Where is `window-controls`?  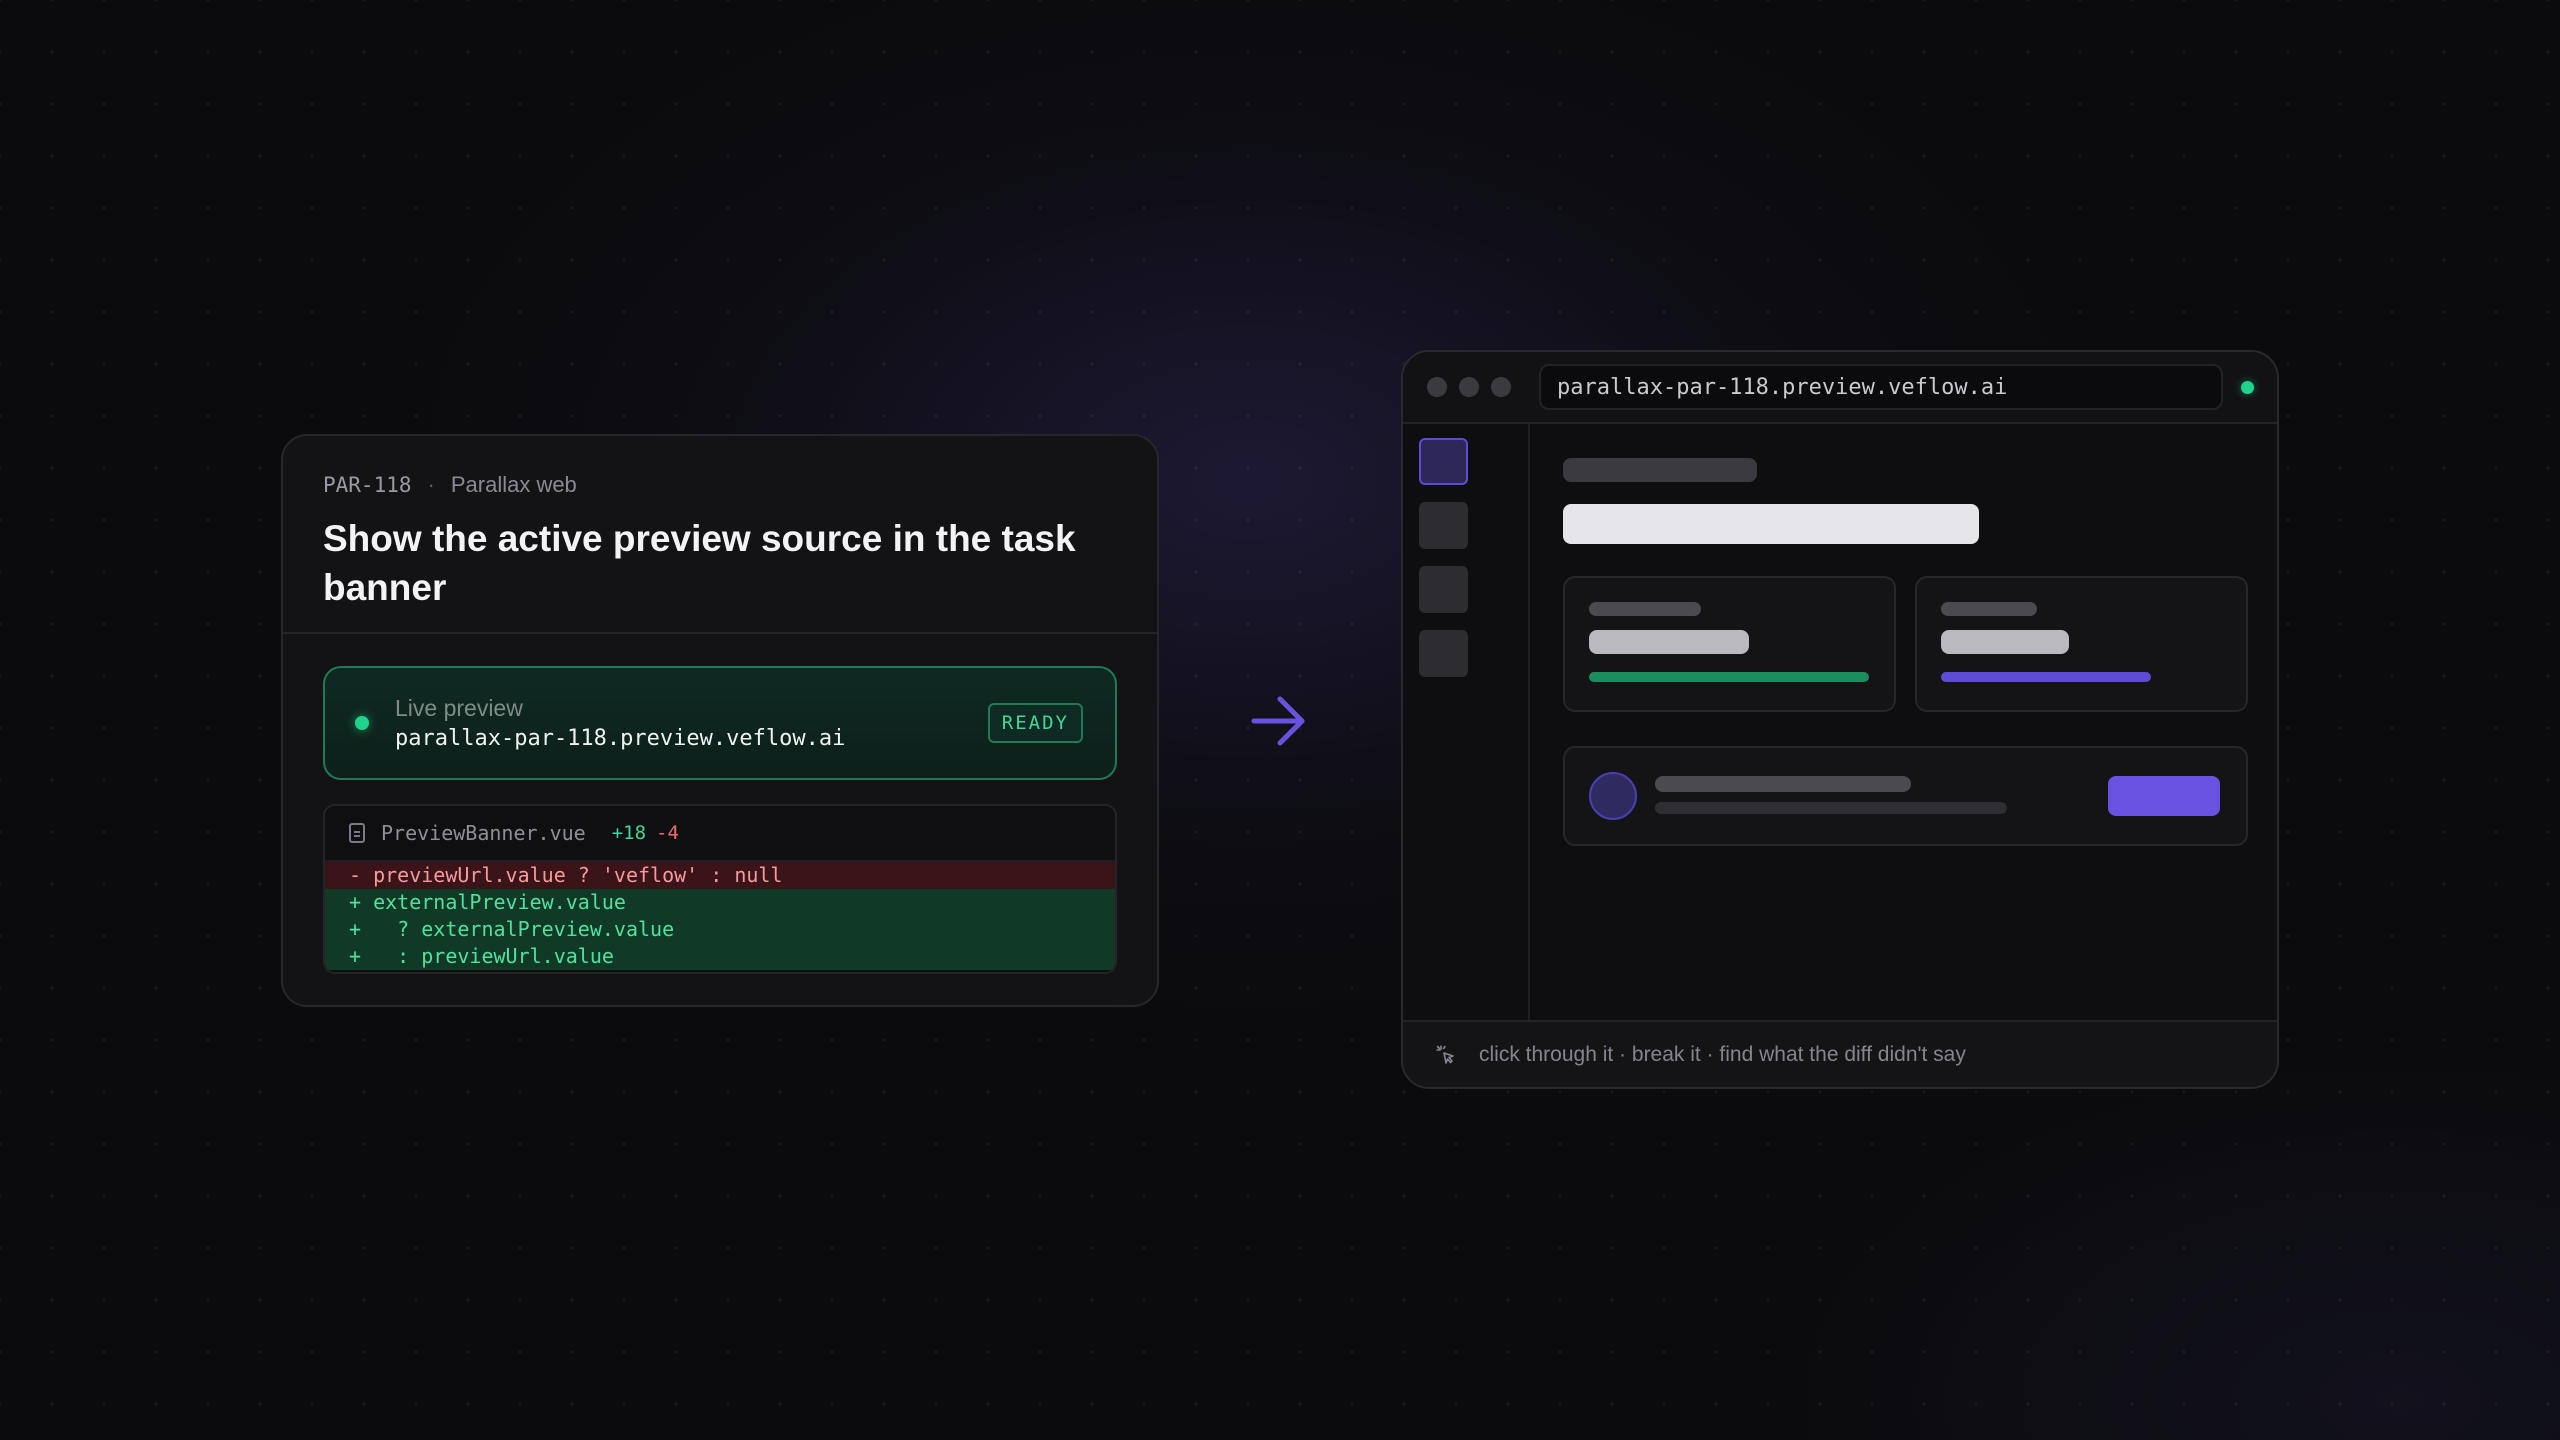
window-controls is located at coordinates (1469, 387).